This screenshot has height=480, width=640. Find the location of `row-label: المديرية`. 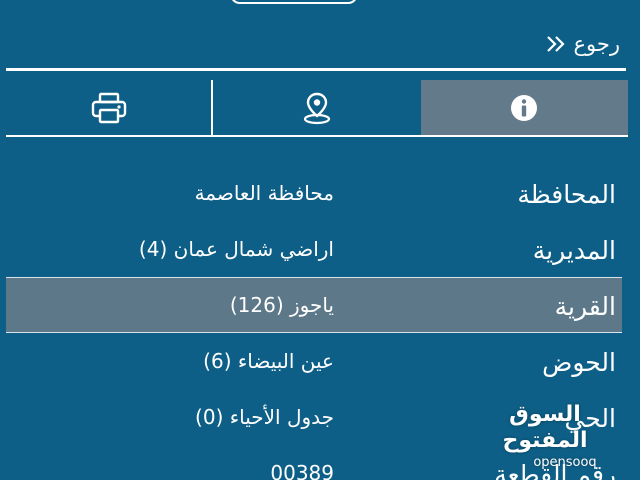

row-label: المديرية is located at coordinates (574, 251).